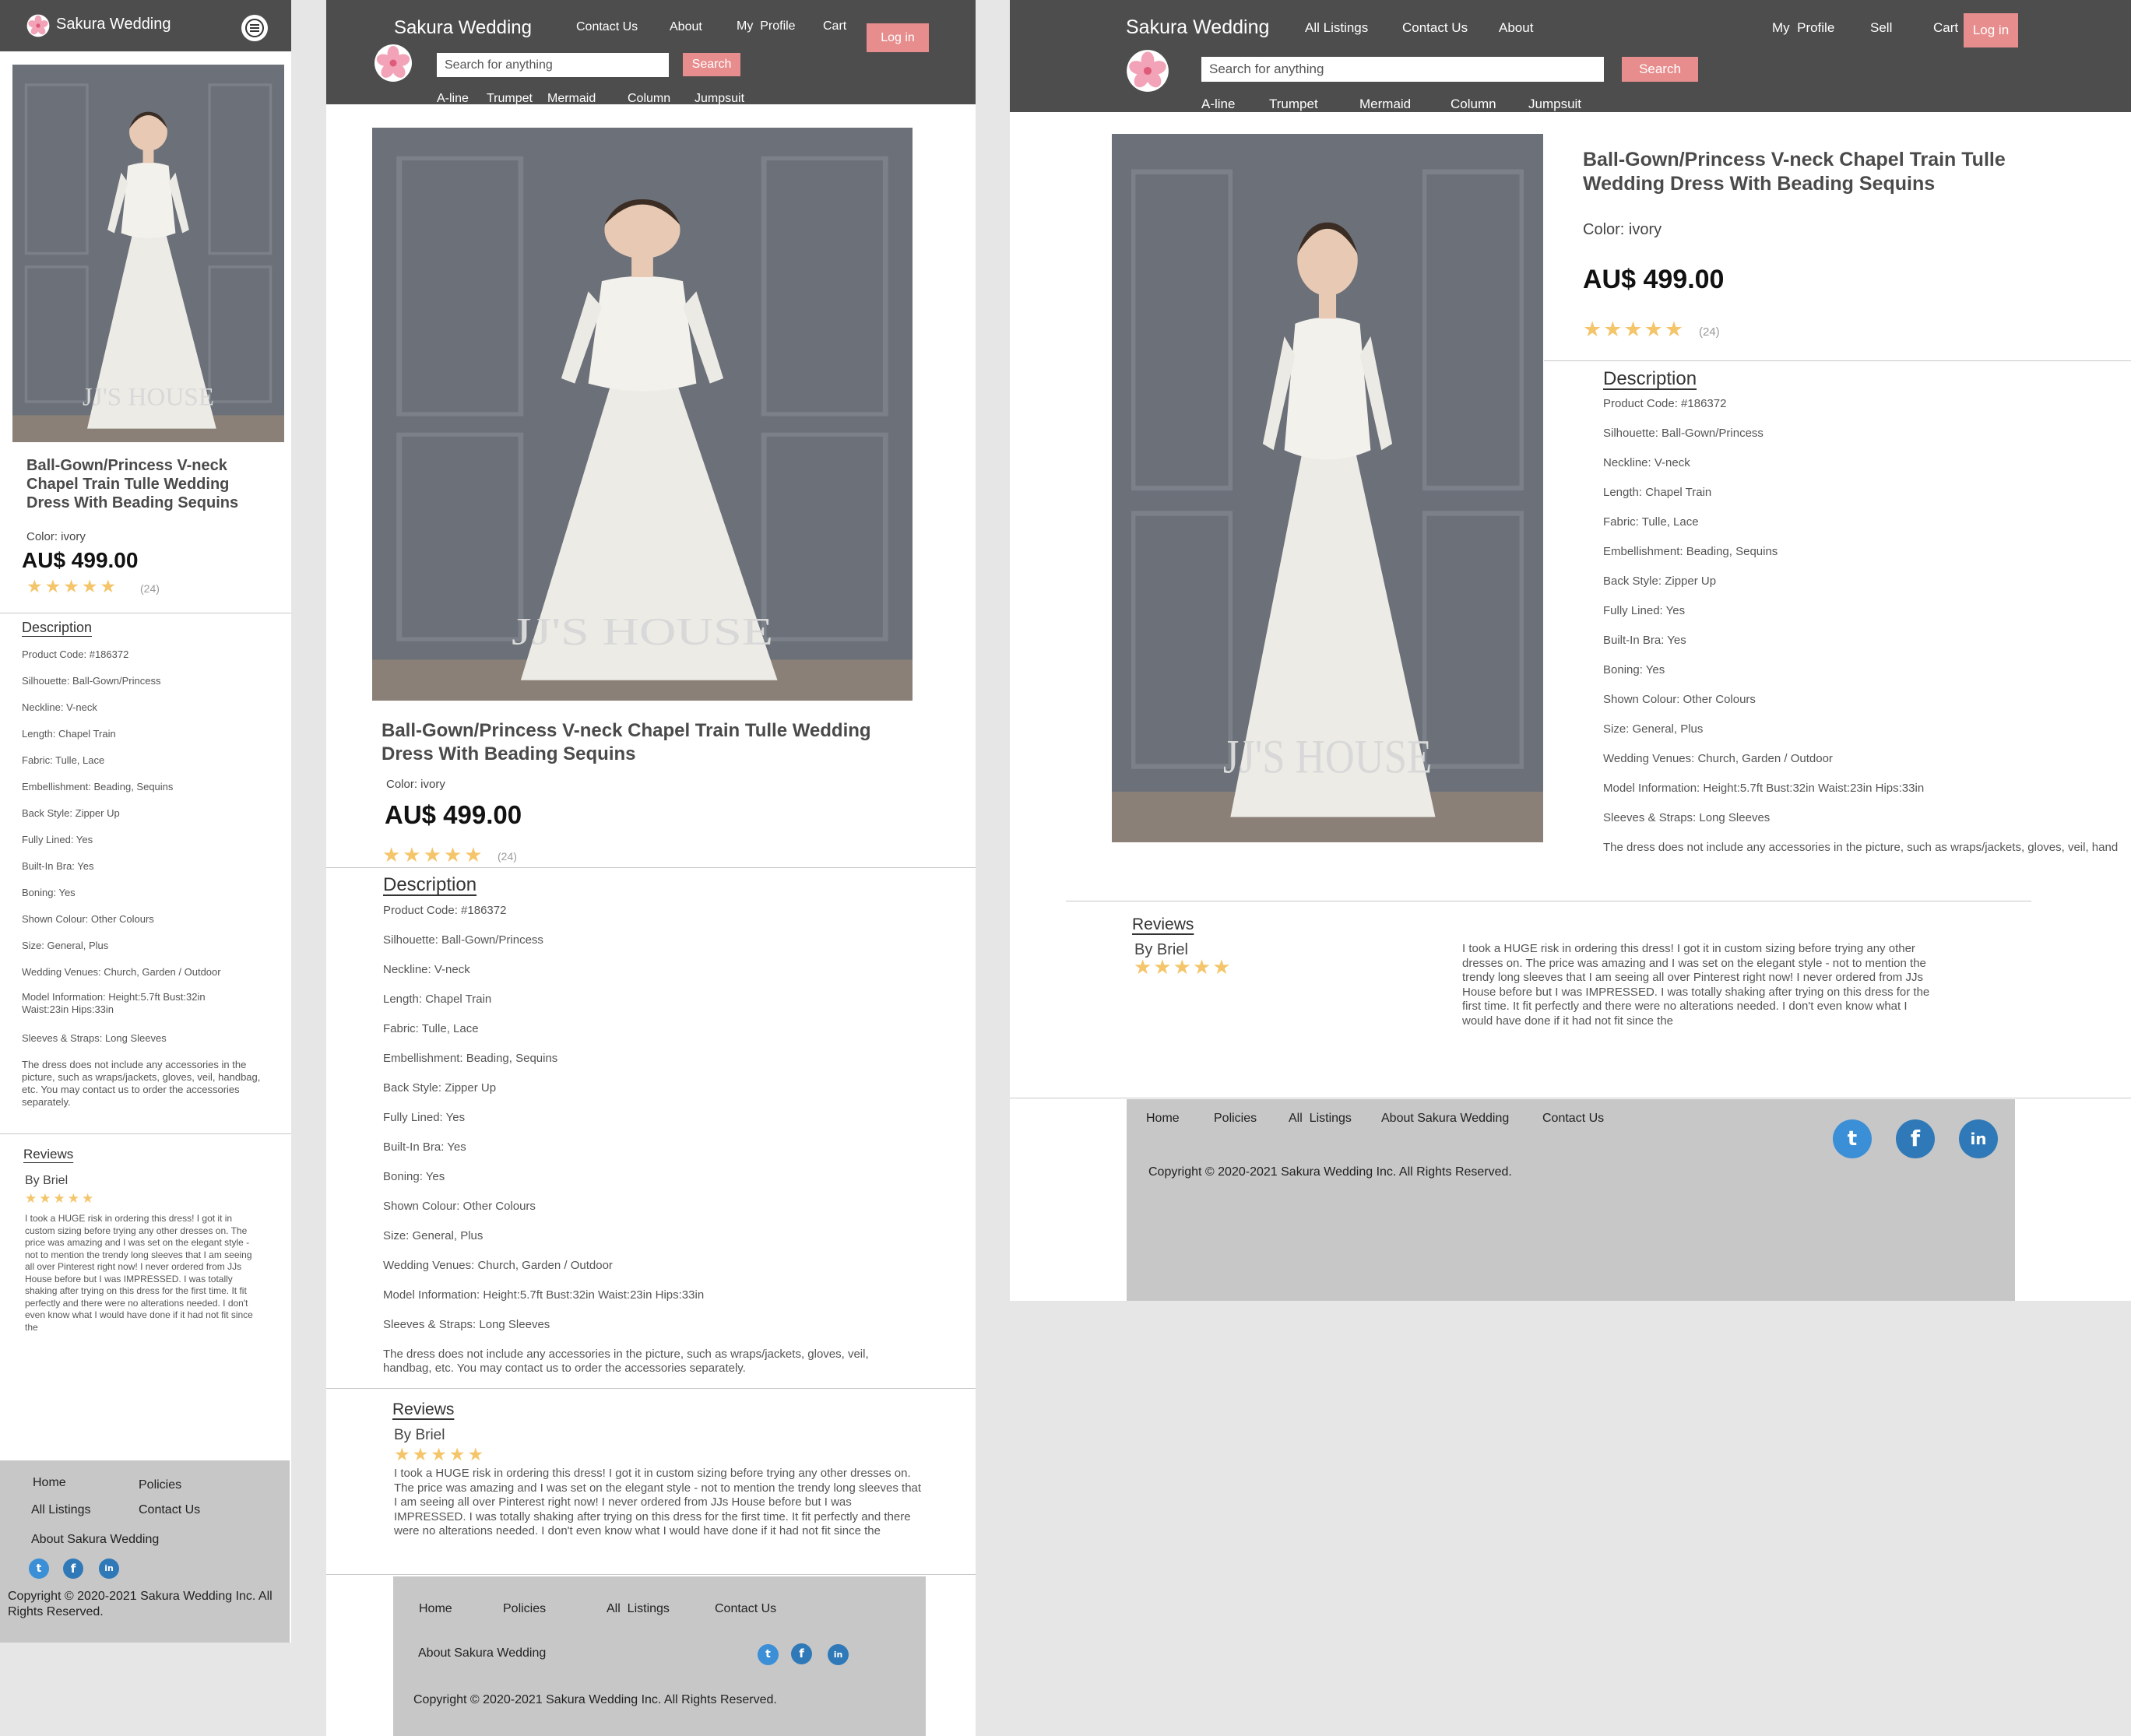 This screenshot has height=1736, width=2131. Describe the element at coordinates (1881, 28) in the screenshot. I see `nav-link-sell: Sell` at that location.